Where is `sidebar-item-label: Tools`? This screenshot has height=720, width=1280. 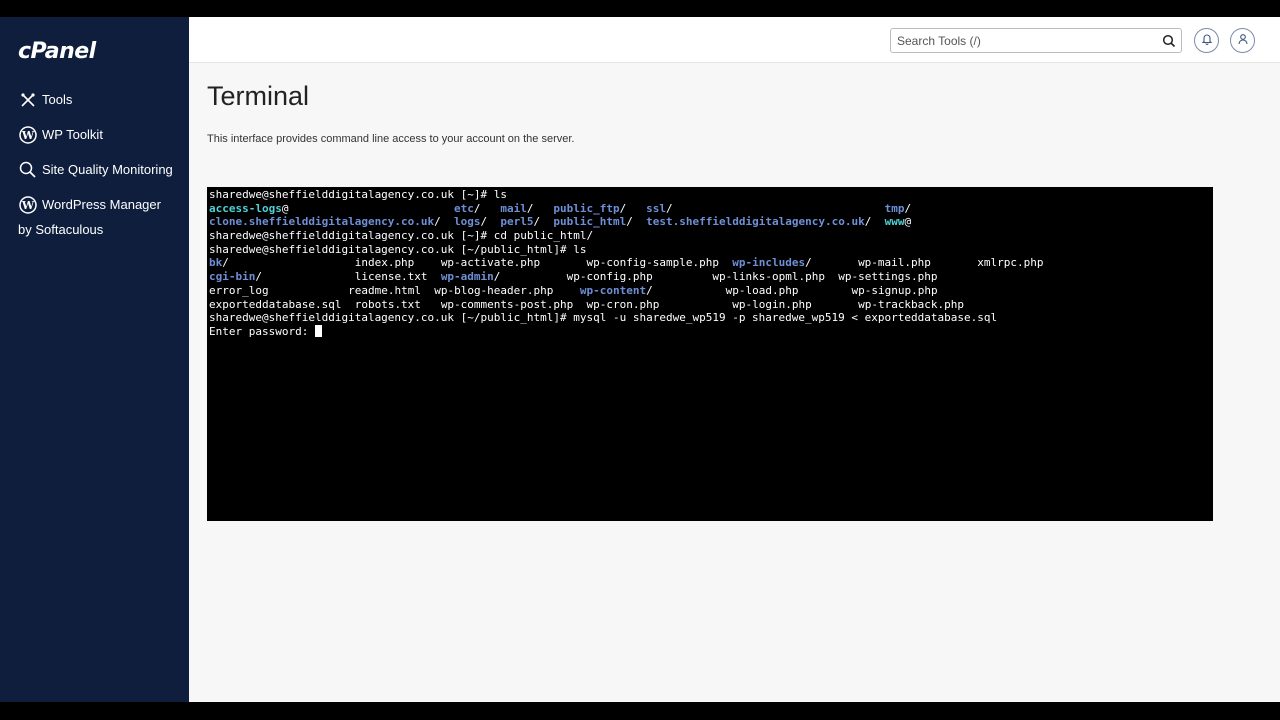
sidebar-item-label: Tools is located at coordinates (57, 99).